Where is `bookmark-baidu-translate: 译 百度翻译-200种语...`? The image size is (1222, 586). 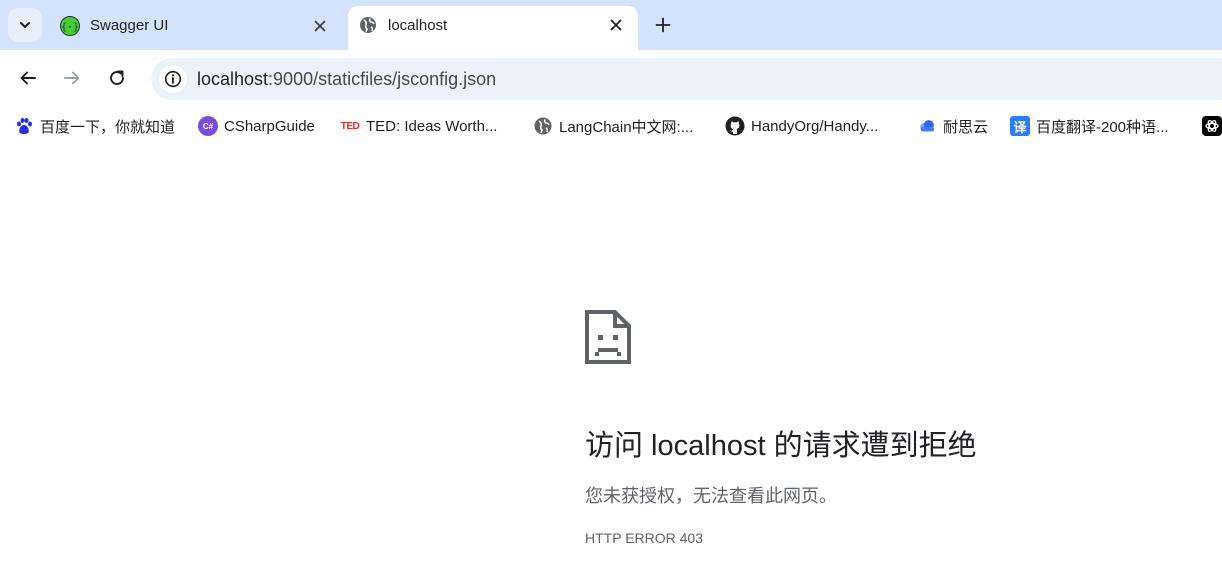 bookmark-baidu-translate: 译 百度翻译-200种语... is located at coordinates (1089, 126).